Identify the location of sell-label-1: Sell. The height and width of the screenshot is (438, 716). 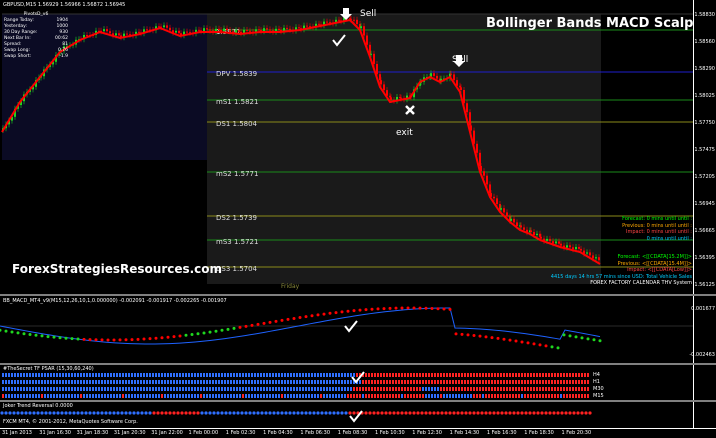
(368, 14).